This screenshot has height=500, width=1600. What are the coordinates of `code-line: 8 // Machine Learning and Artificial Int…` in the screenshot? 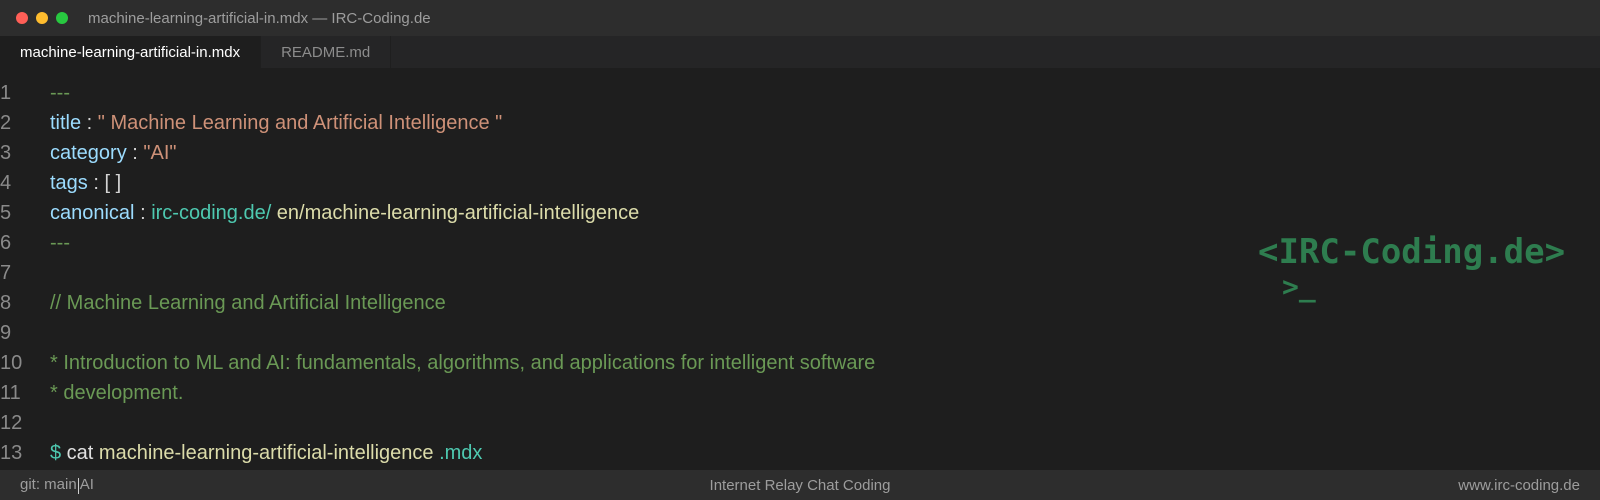 It's located at (223, 303).